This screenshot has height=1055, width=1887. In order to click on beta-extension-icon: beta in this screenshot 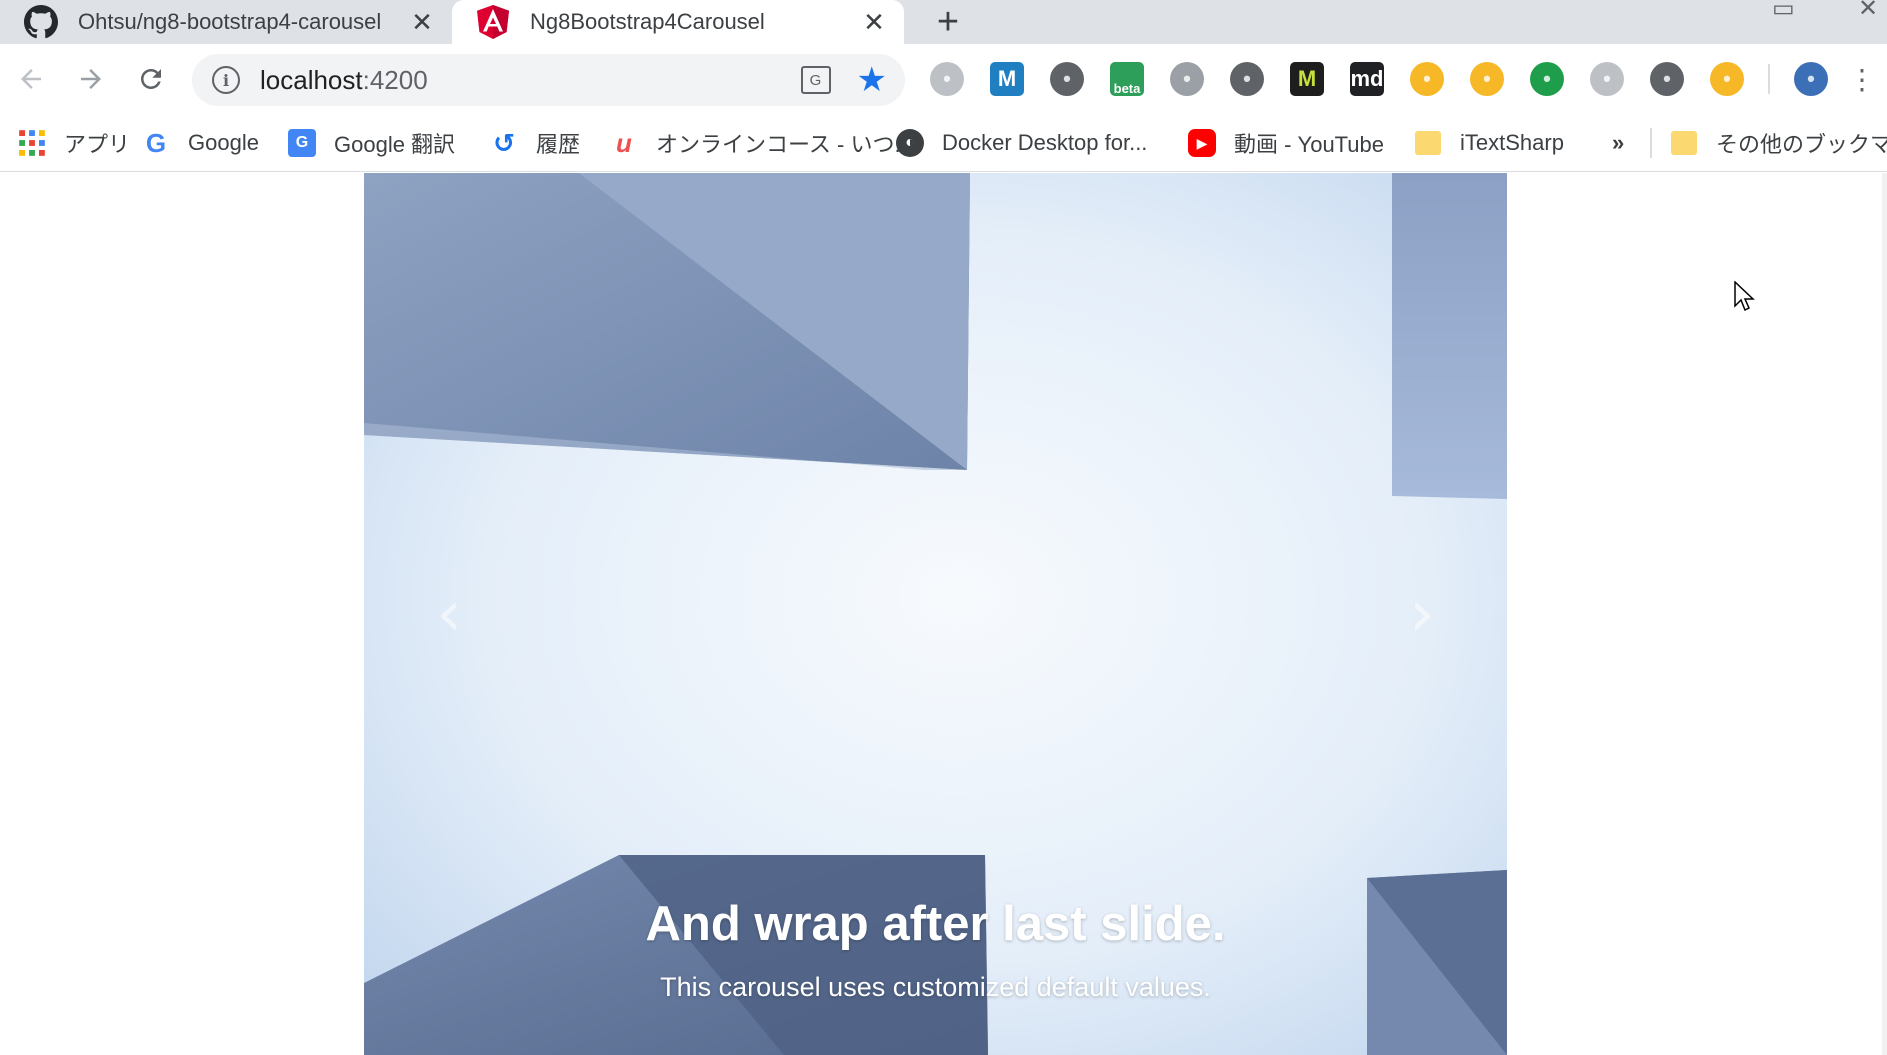, I will do `click(1127, 79)`.